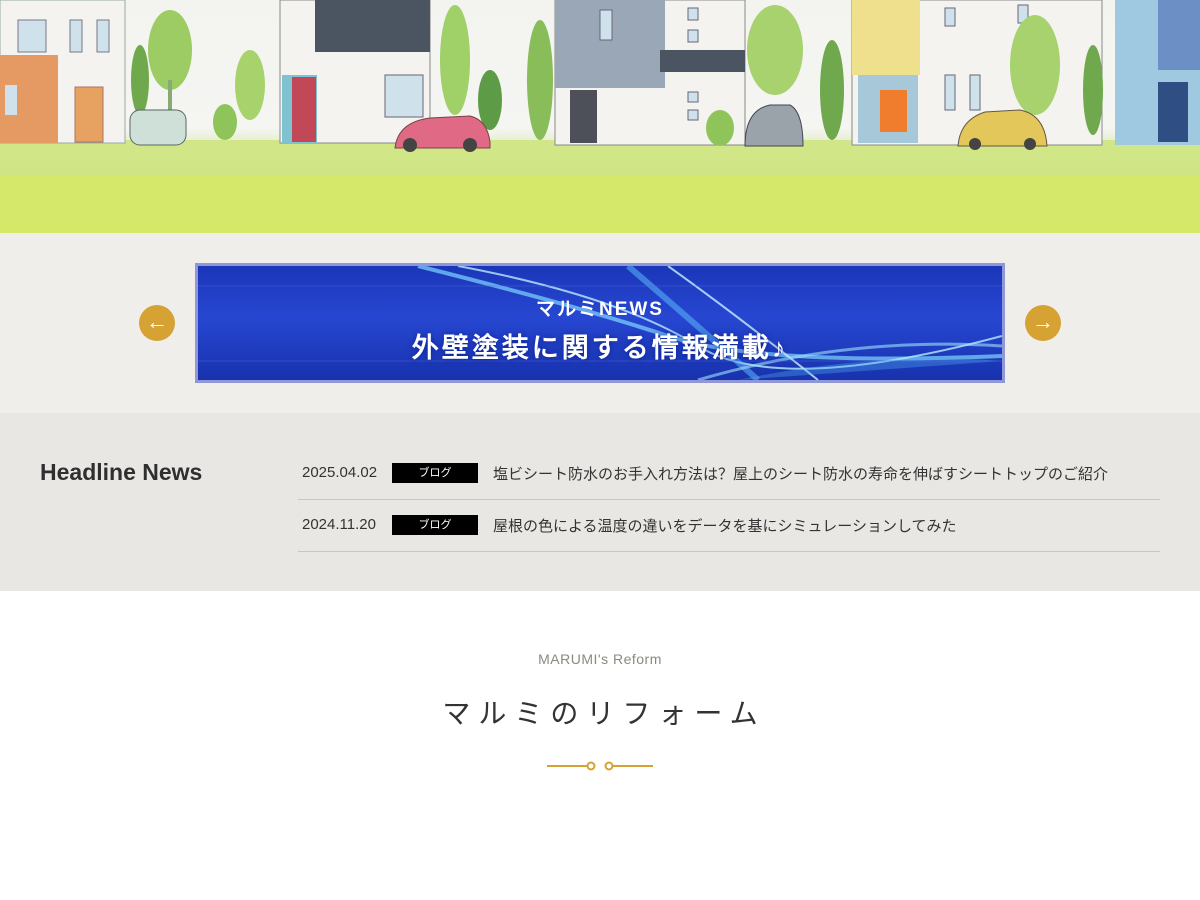 The width and height of the screenshot is (1200, 900). I want to click on slider-prev-button: ←, so click(157, 323).